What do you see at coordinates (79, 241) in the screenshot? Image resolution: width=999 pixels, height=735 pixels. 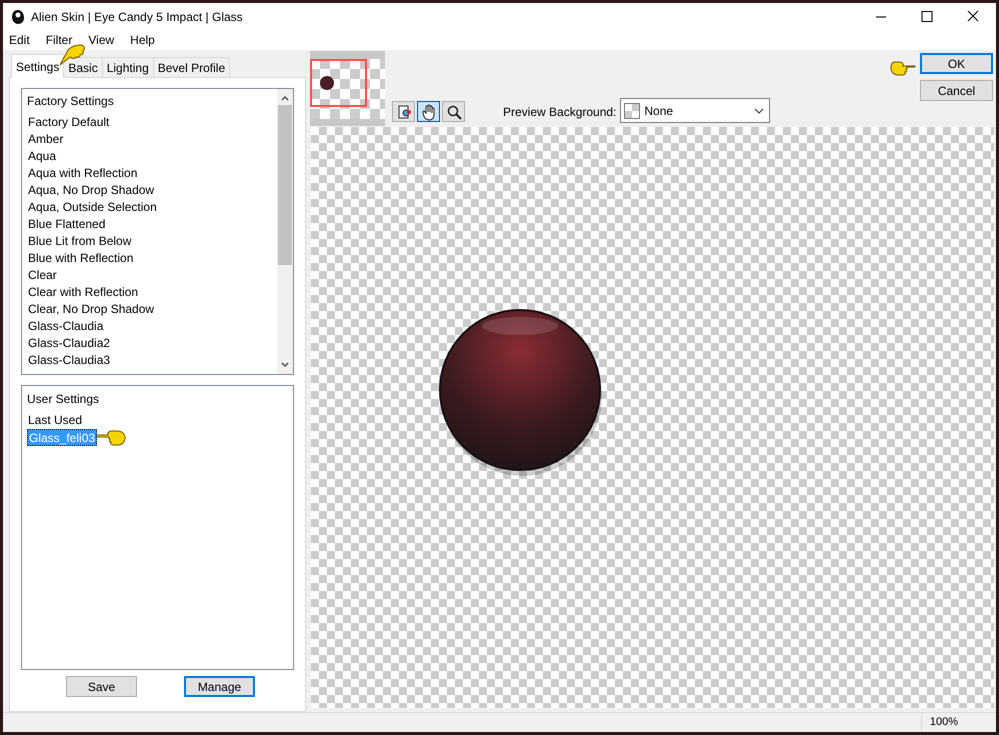 I see `preset-item: Blue Lit from Below` at bounding box center [79, 241].